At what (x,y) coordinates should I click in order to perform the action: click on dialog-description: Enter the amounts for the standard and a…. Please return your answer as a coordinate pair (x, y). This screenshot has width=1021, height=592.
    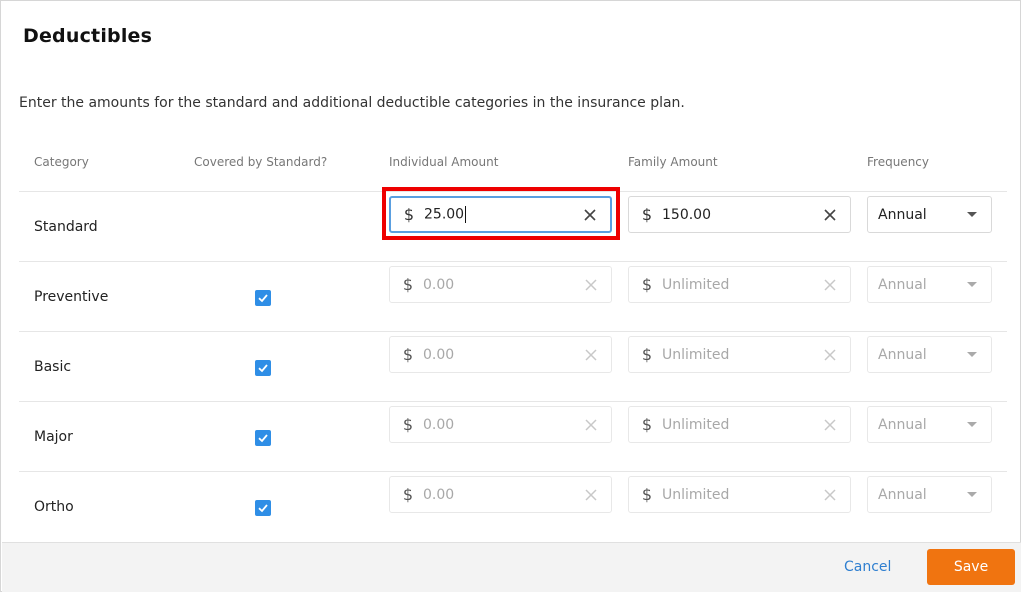
    Looking at the image, I should click on (352, 103).